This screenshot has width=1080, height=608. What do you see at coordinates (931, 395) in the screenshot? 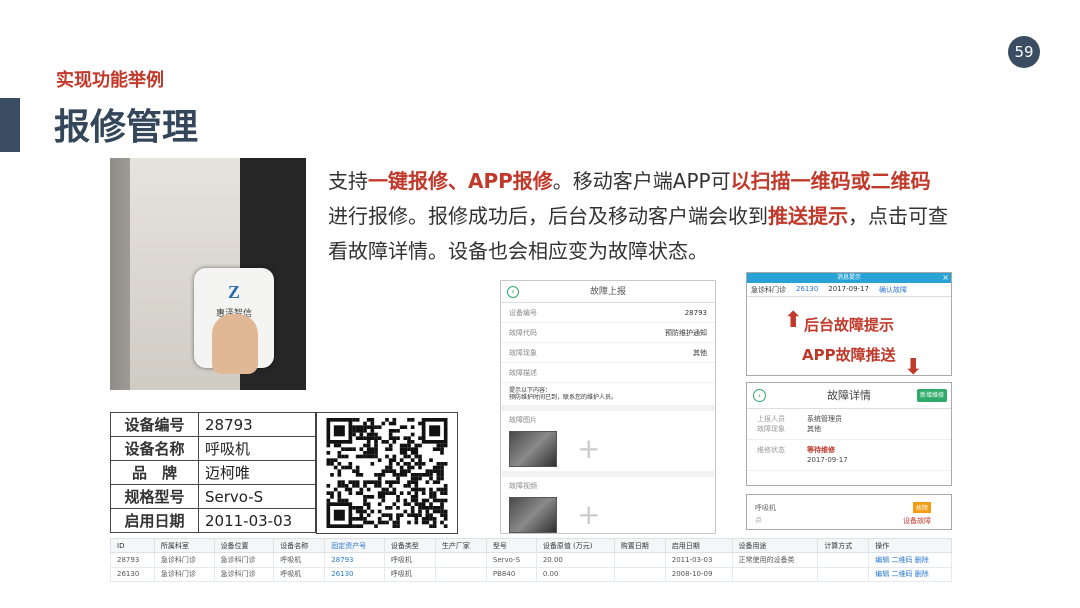
I see `new-repair-button: 新增维修` at bounding box center [931, 395].